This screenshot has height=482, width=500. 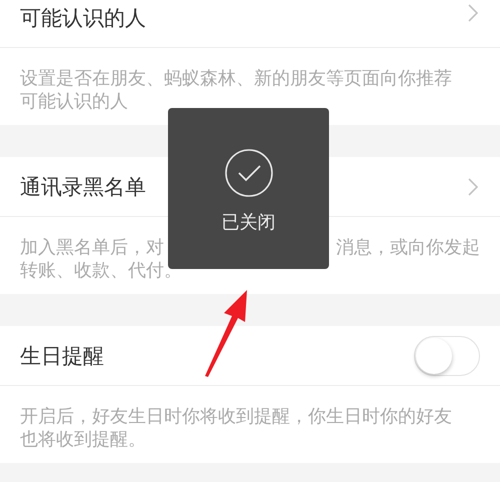 What do you see at coordinates (447, 356) in the screenshot?
I see `toggle-switch` at bounding box center [447, 356].